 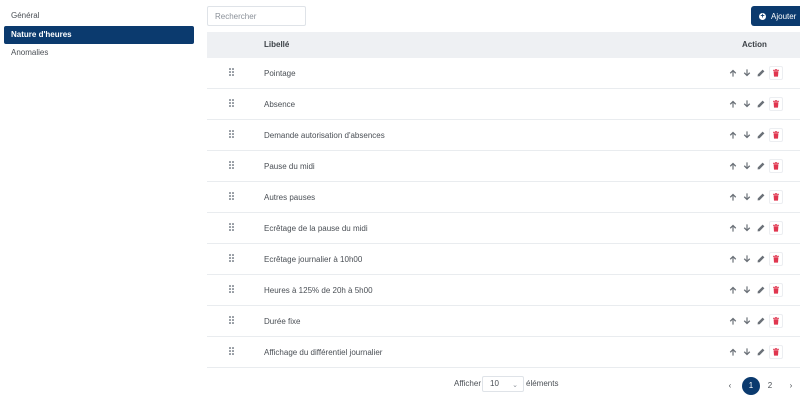 What do you see at coordinates (542, 383) in the screenshot?
I see `elements-label: éléments` at bounding box center [542, 383].